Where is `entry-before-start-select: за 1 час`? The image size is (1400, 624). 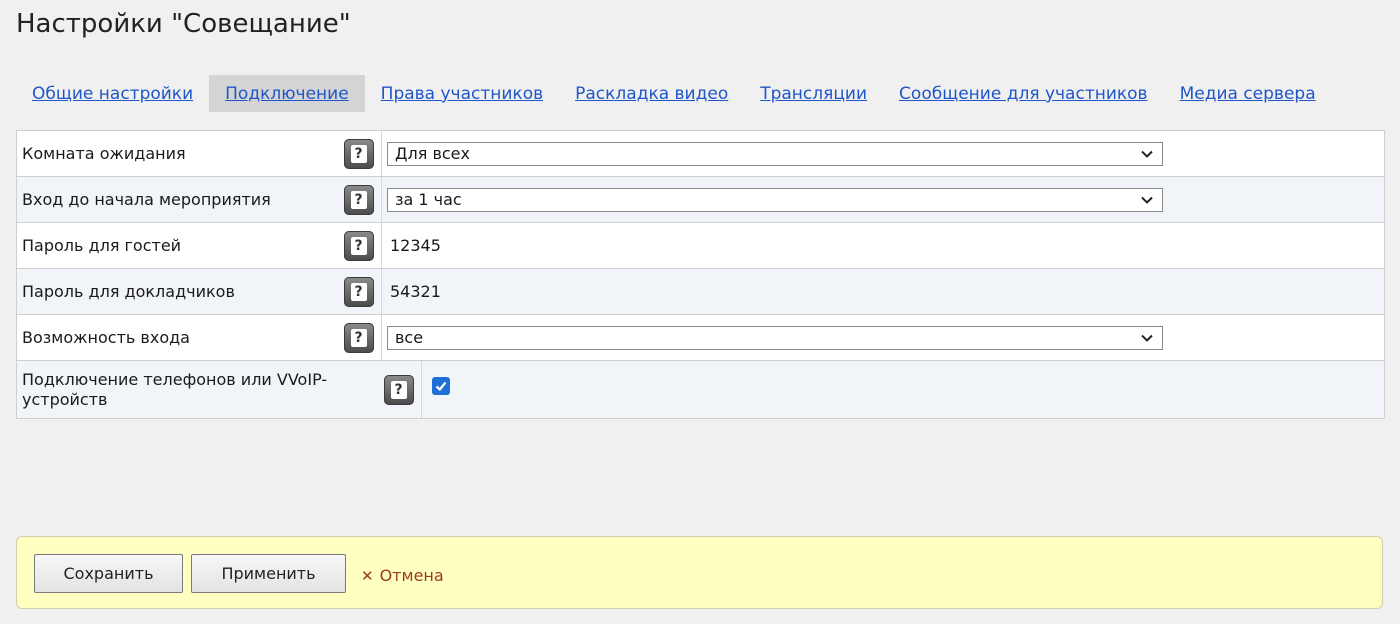
entry-before-start-select: за 1 час is located at coordinates (775, 199).